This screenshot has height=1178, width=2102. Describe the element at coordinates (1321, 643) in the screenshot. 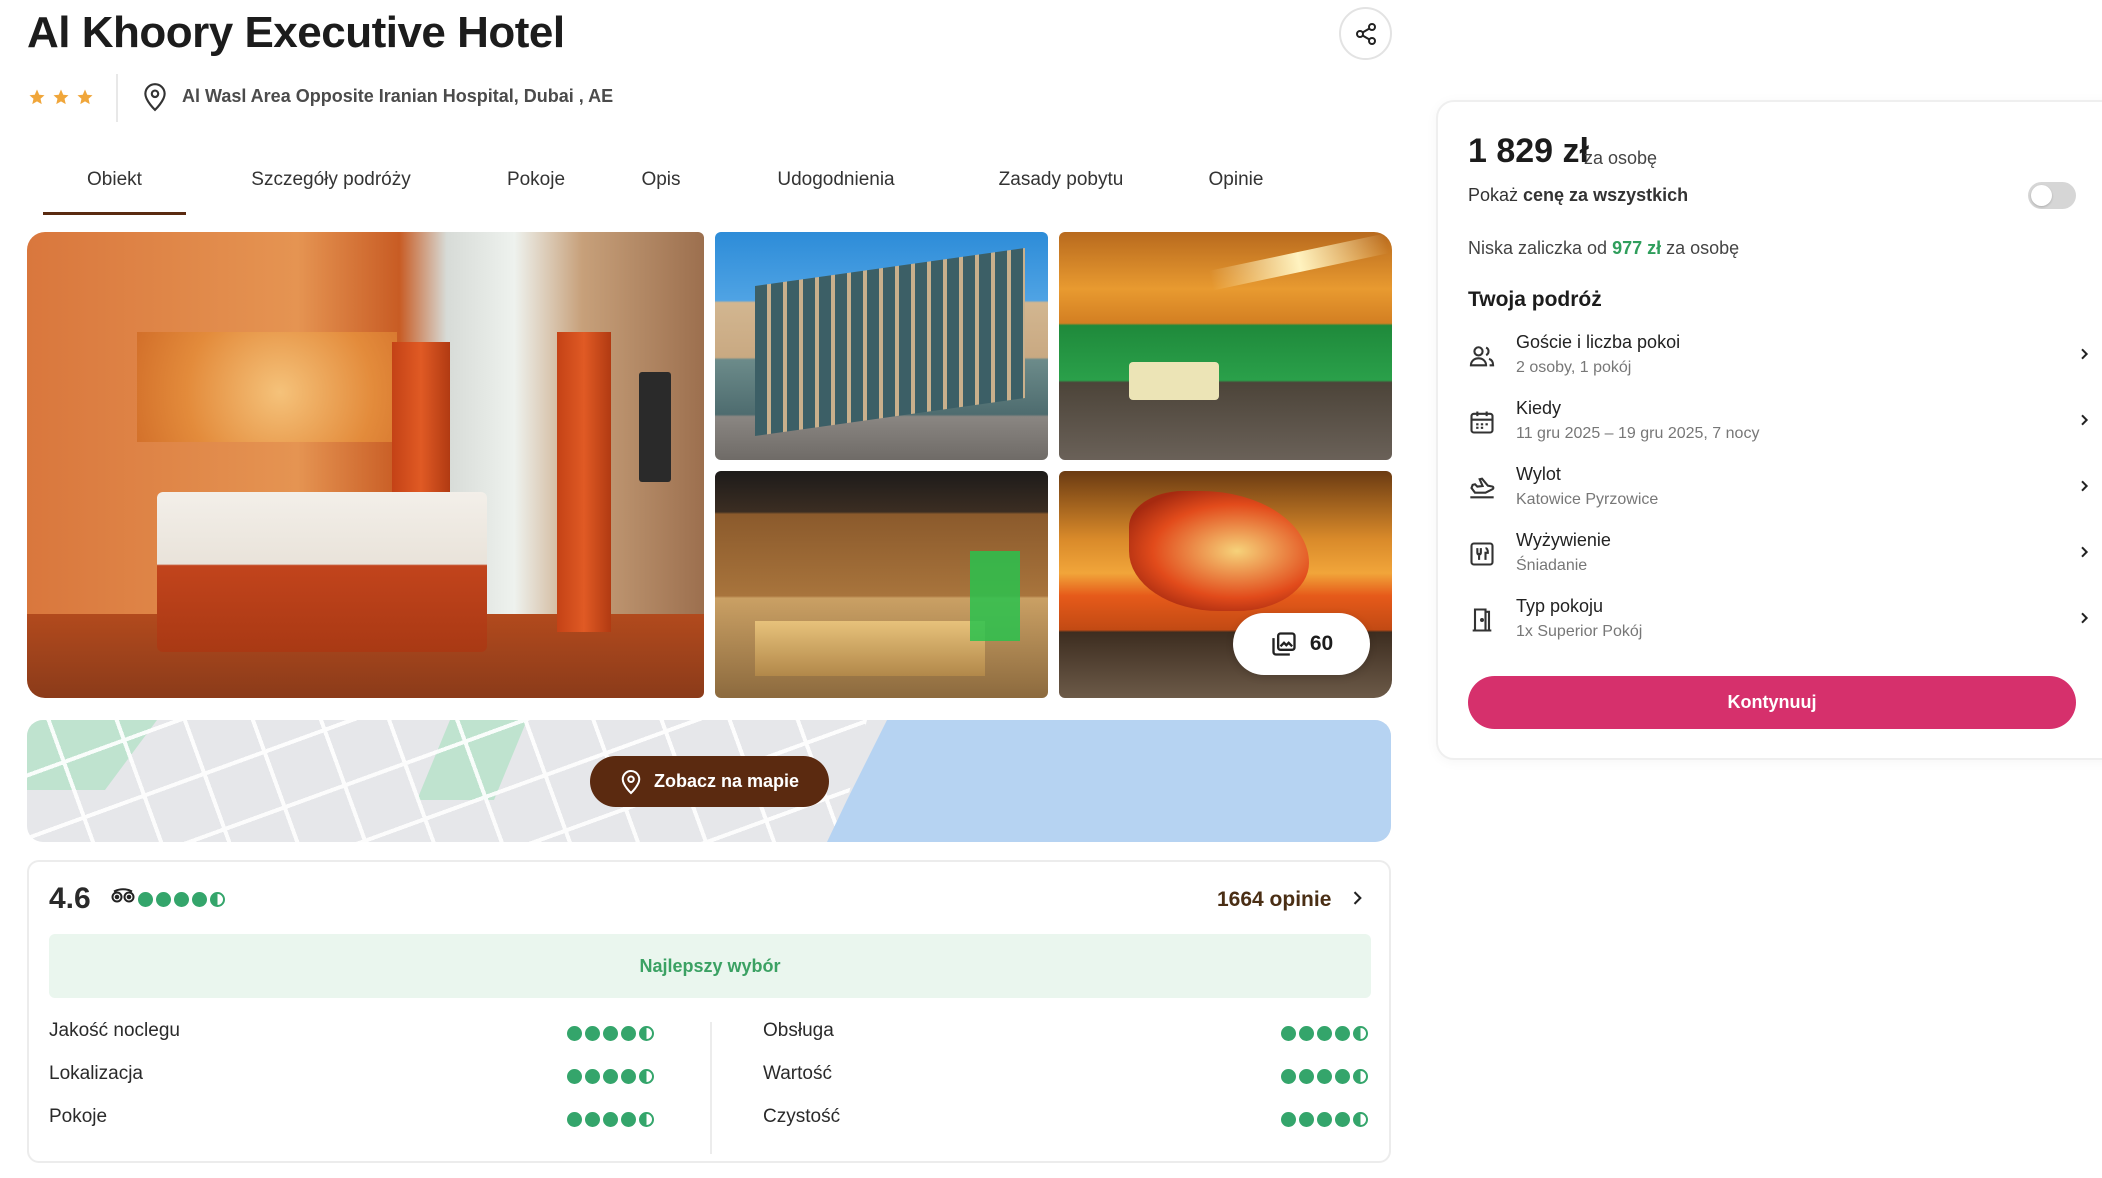

I see `photo-count: 60` at that location.